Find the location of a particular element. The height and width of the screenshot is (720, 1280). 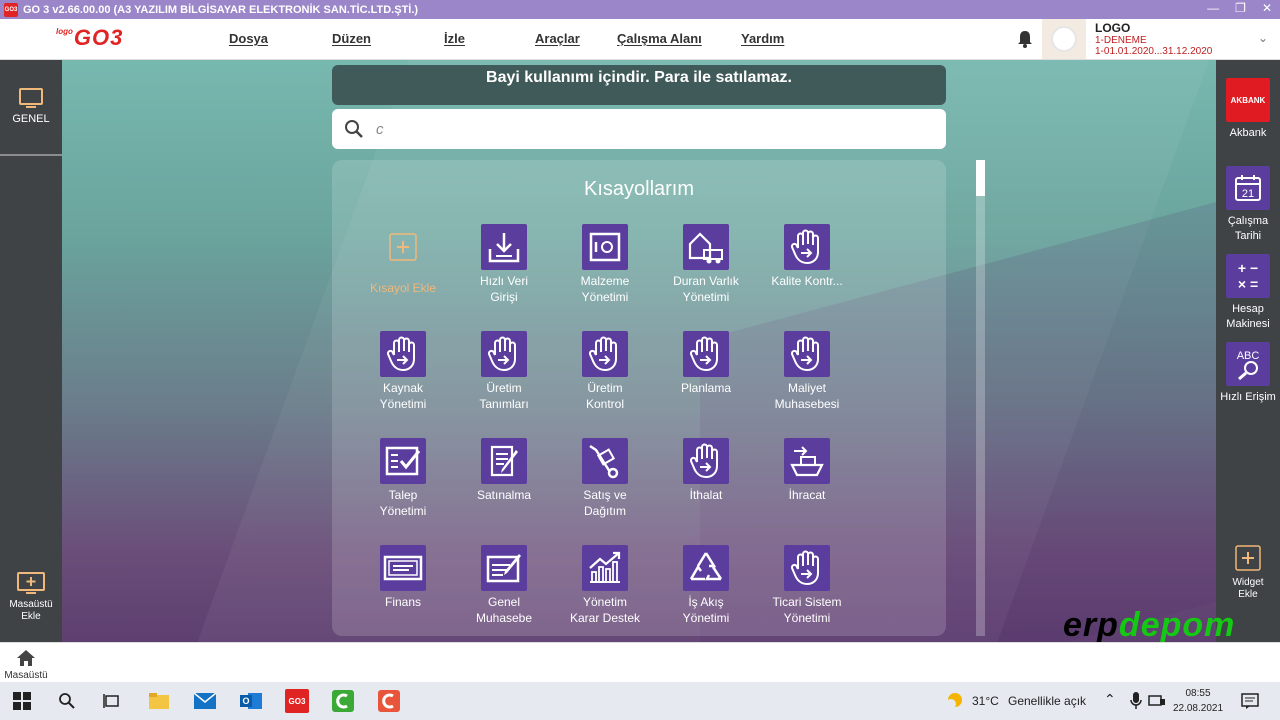

add-shortcut-button: Kısayol Ekle is located at coordinates (403, 260).